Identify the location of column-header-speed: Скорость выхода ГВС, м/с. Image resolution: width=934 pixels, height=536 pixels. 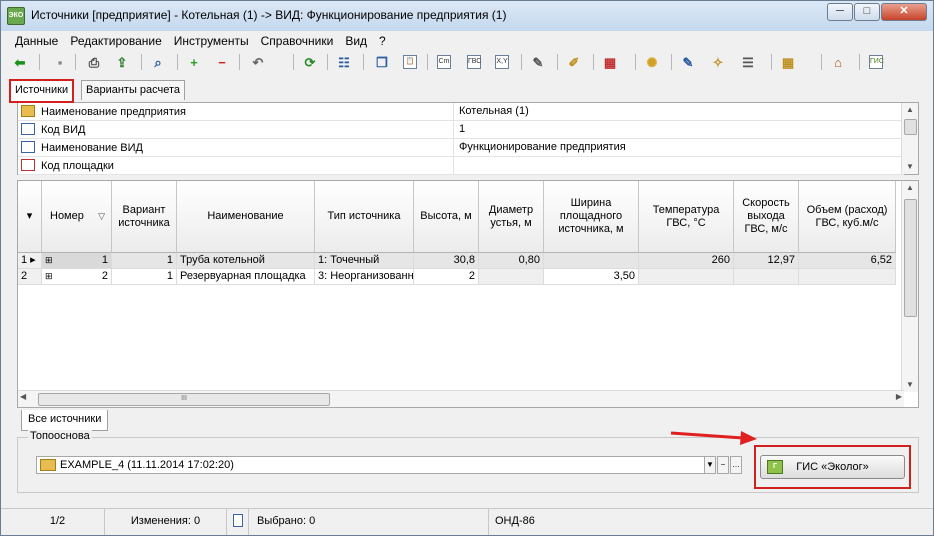
(766, 217).